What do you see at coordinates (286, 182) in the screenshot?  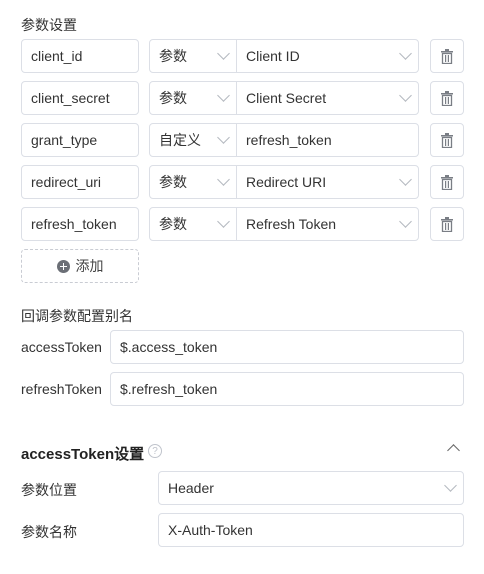 I see `param-value-text: Redirect URI` at bounding box center [286, 182].